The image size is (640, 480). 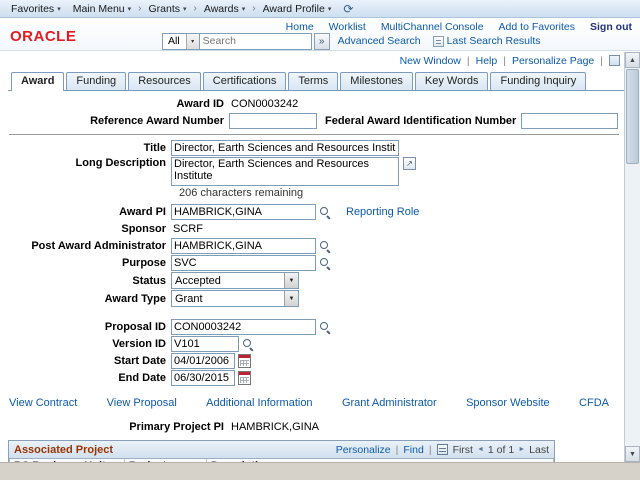 What do you see at coordinates (244, 81) in the screenshot?
I see `tab-certifications: Certifications` at bounding box center [244, 81].